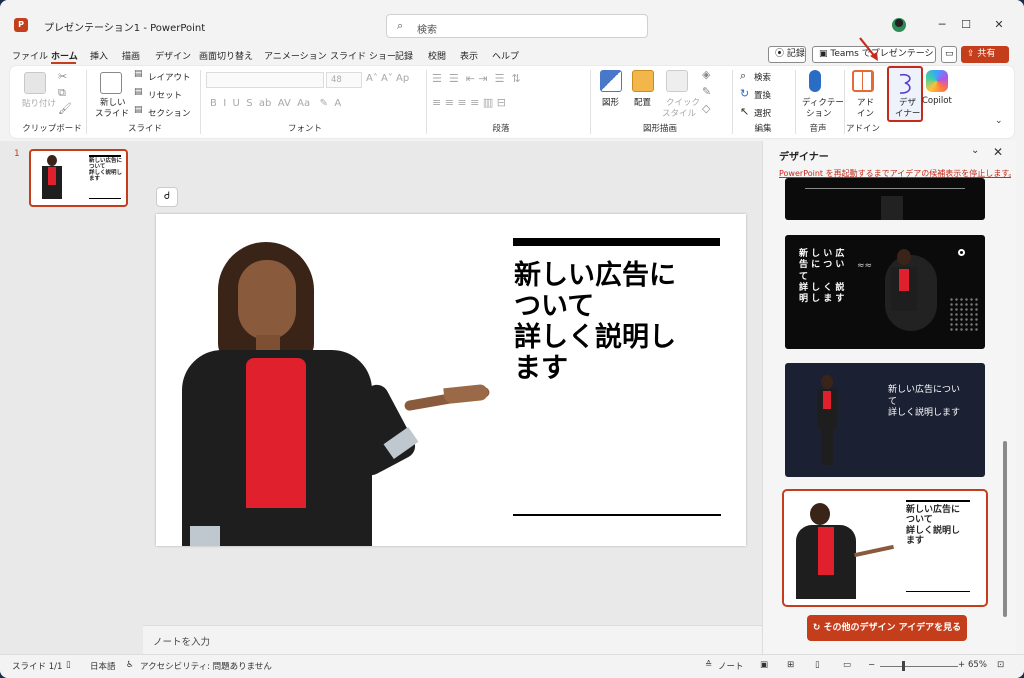  What do you see at coordinates (893, 401) in the screenshot?
I see `idea3-line: て` at bounding box center [893, 401].